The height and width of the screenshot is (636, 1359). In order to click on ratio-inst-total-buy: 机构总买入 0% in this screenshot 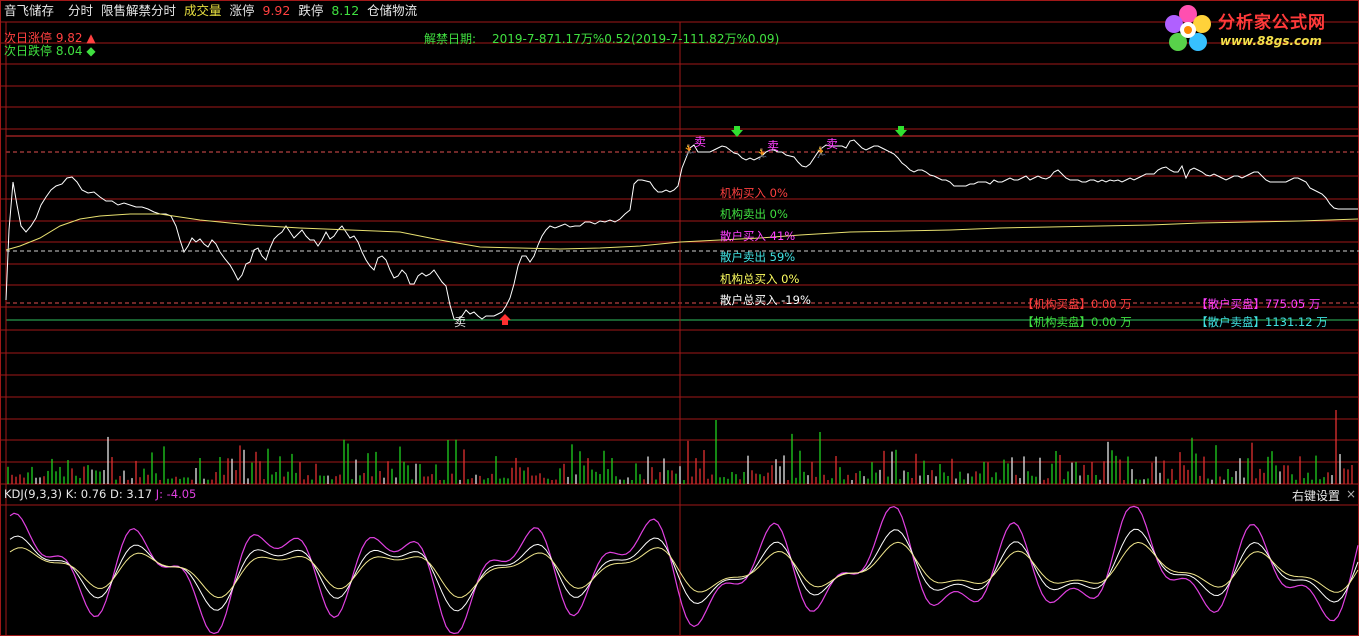, I will do `click(760, 278)`.